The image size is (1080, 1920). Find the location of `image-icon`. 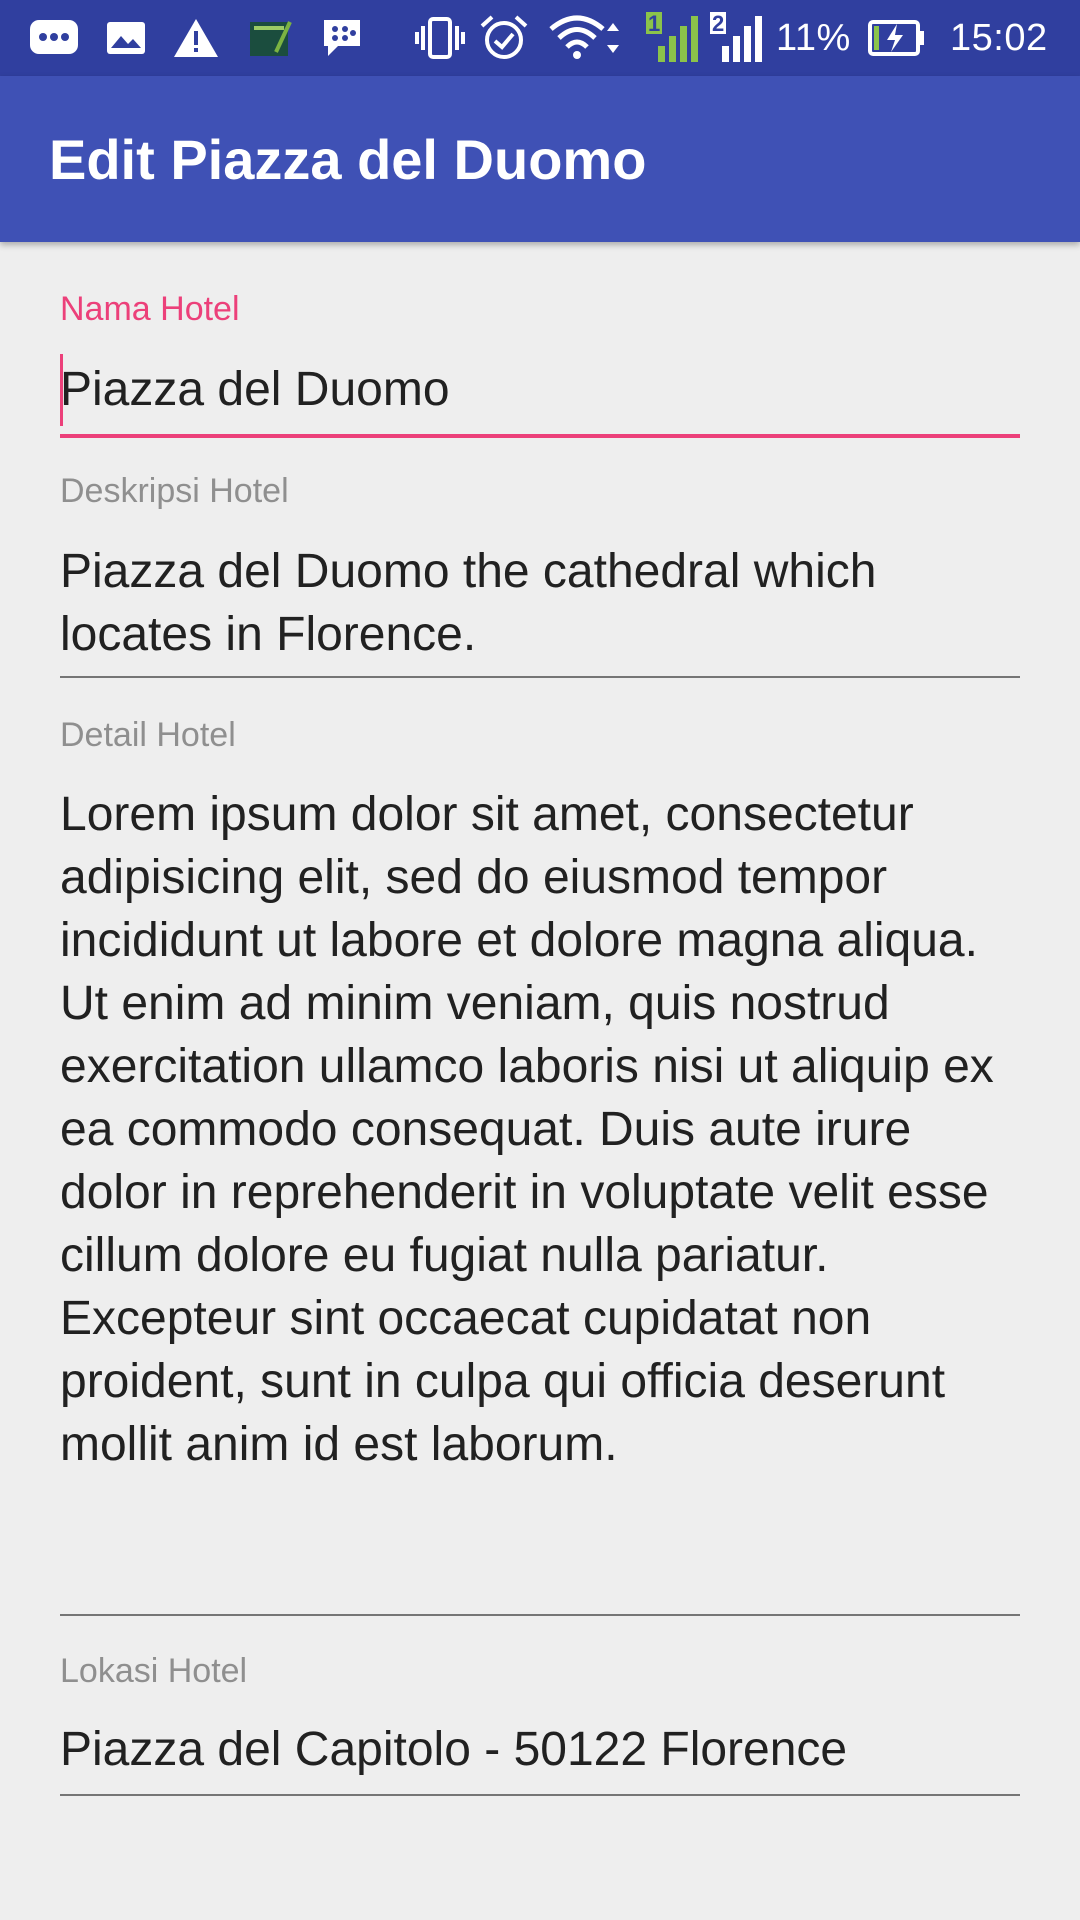

image-icon is located at coordinates (126, 38).